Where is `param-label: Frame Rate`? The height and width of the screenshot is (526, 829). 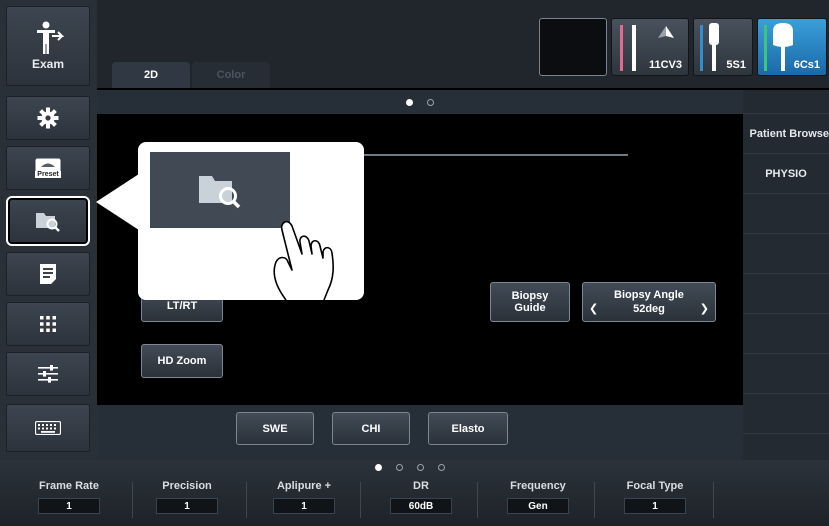
param-label: Frame Rate is located at coordinates (69, 486).